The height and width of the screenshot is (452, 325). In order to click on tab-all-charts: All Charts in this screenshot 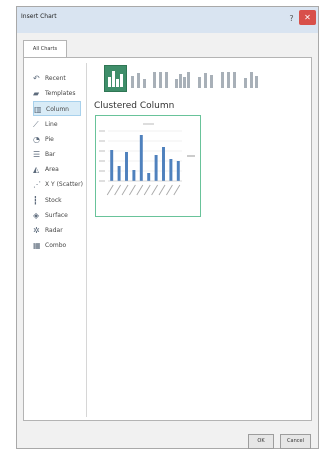, I will do `click(45, 49)`.